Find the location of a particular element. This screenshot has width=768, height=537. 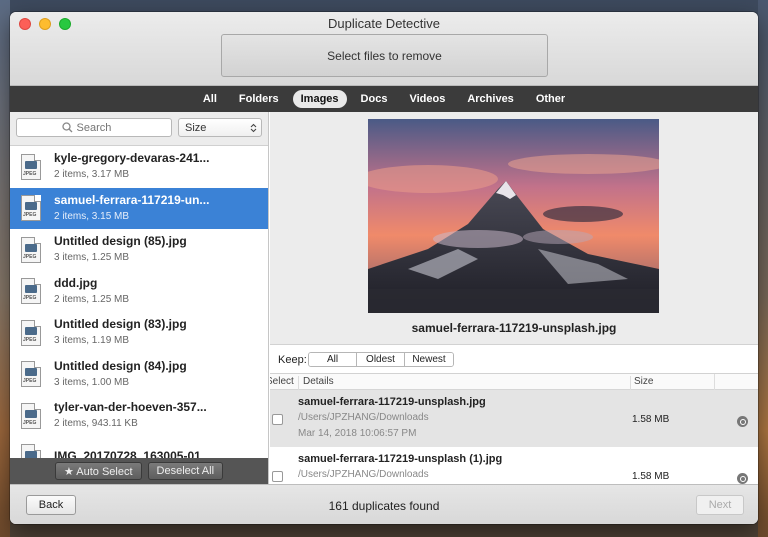

tab-images: Images is located at coordinates (319, 99).